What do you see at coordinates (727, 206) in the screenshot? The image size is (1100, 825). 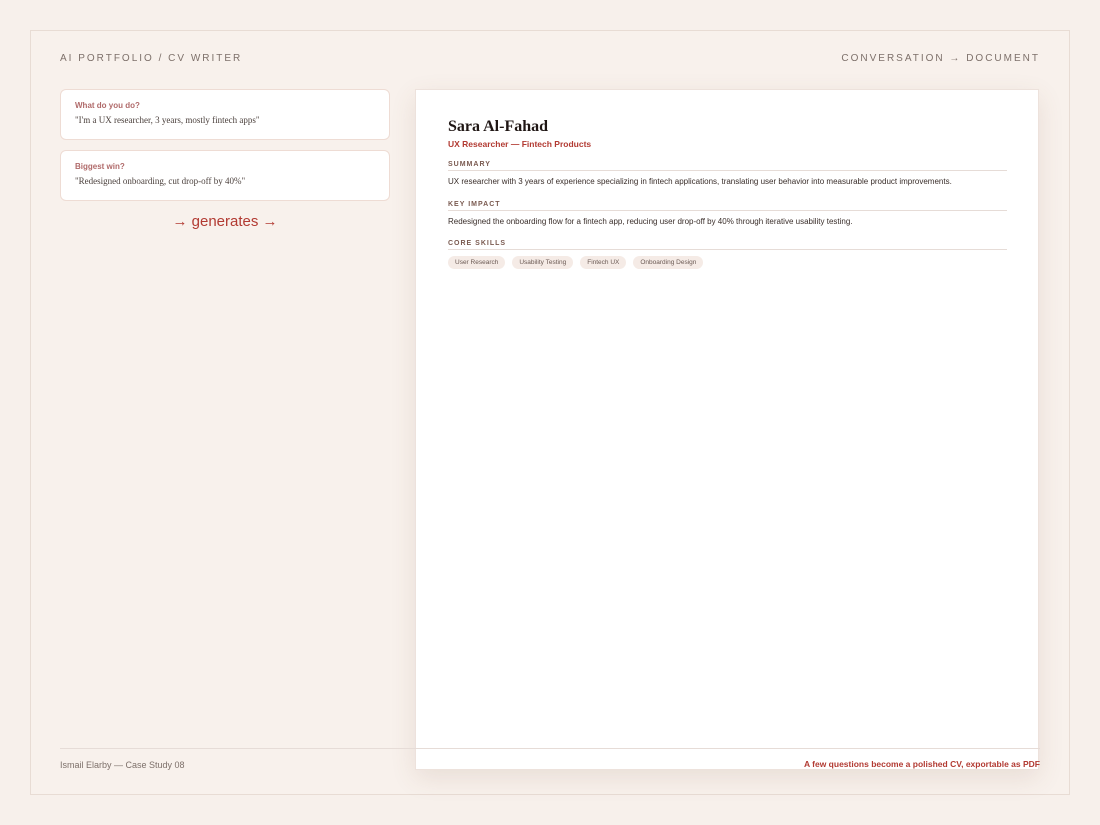 I see `impact-heading: KEY IMPACT` at bounding box center [727, 206].